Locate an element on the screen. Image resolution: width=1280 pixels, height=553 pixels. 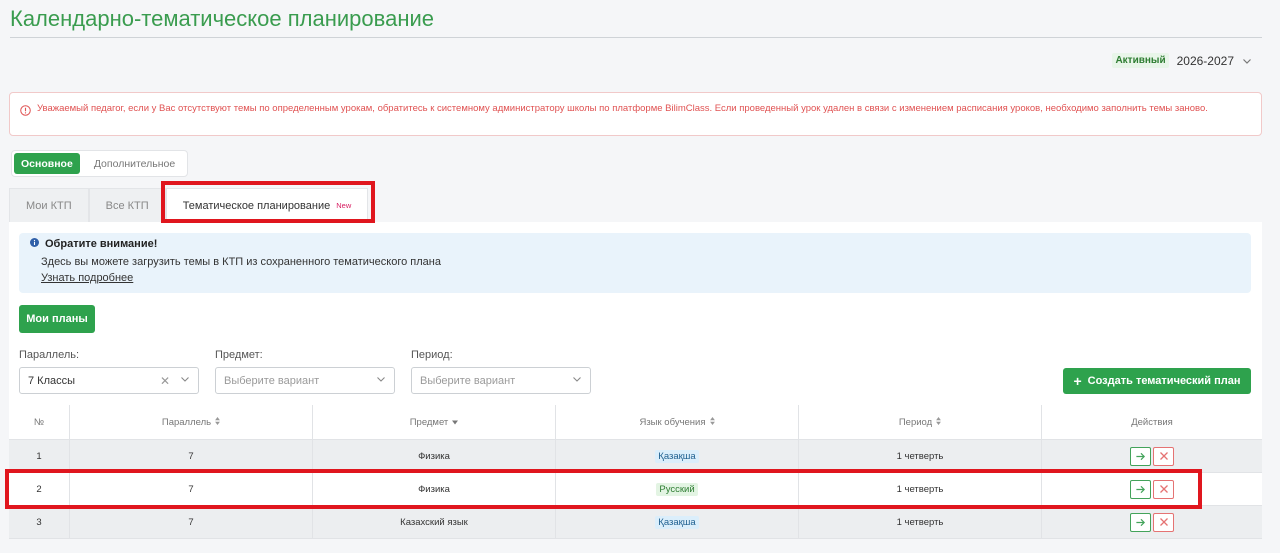
create-thematic-plan-button: + Создать тематический план is located at coordinates (1157, 381).